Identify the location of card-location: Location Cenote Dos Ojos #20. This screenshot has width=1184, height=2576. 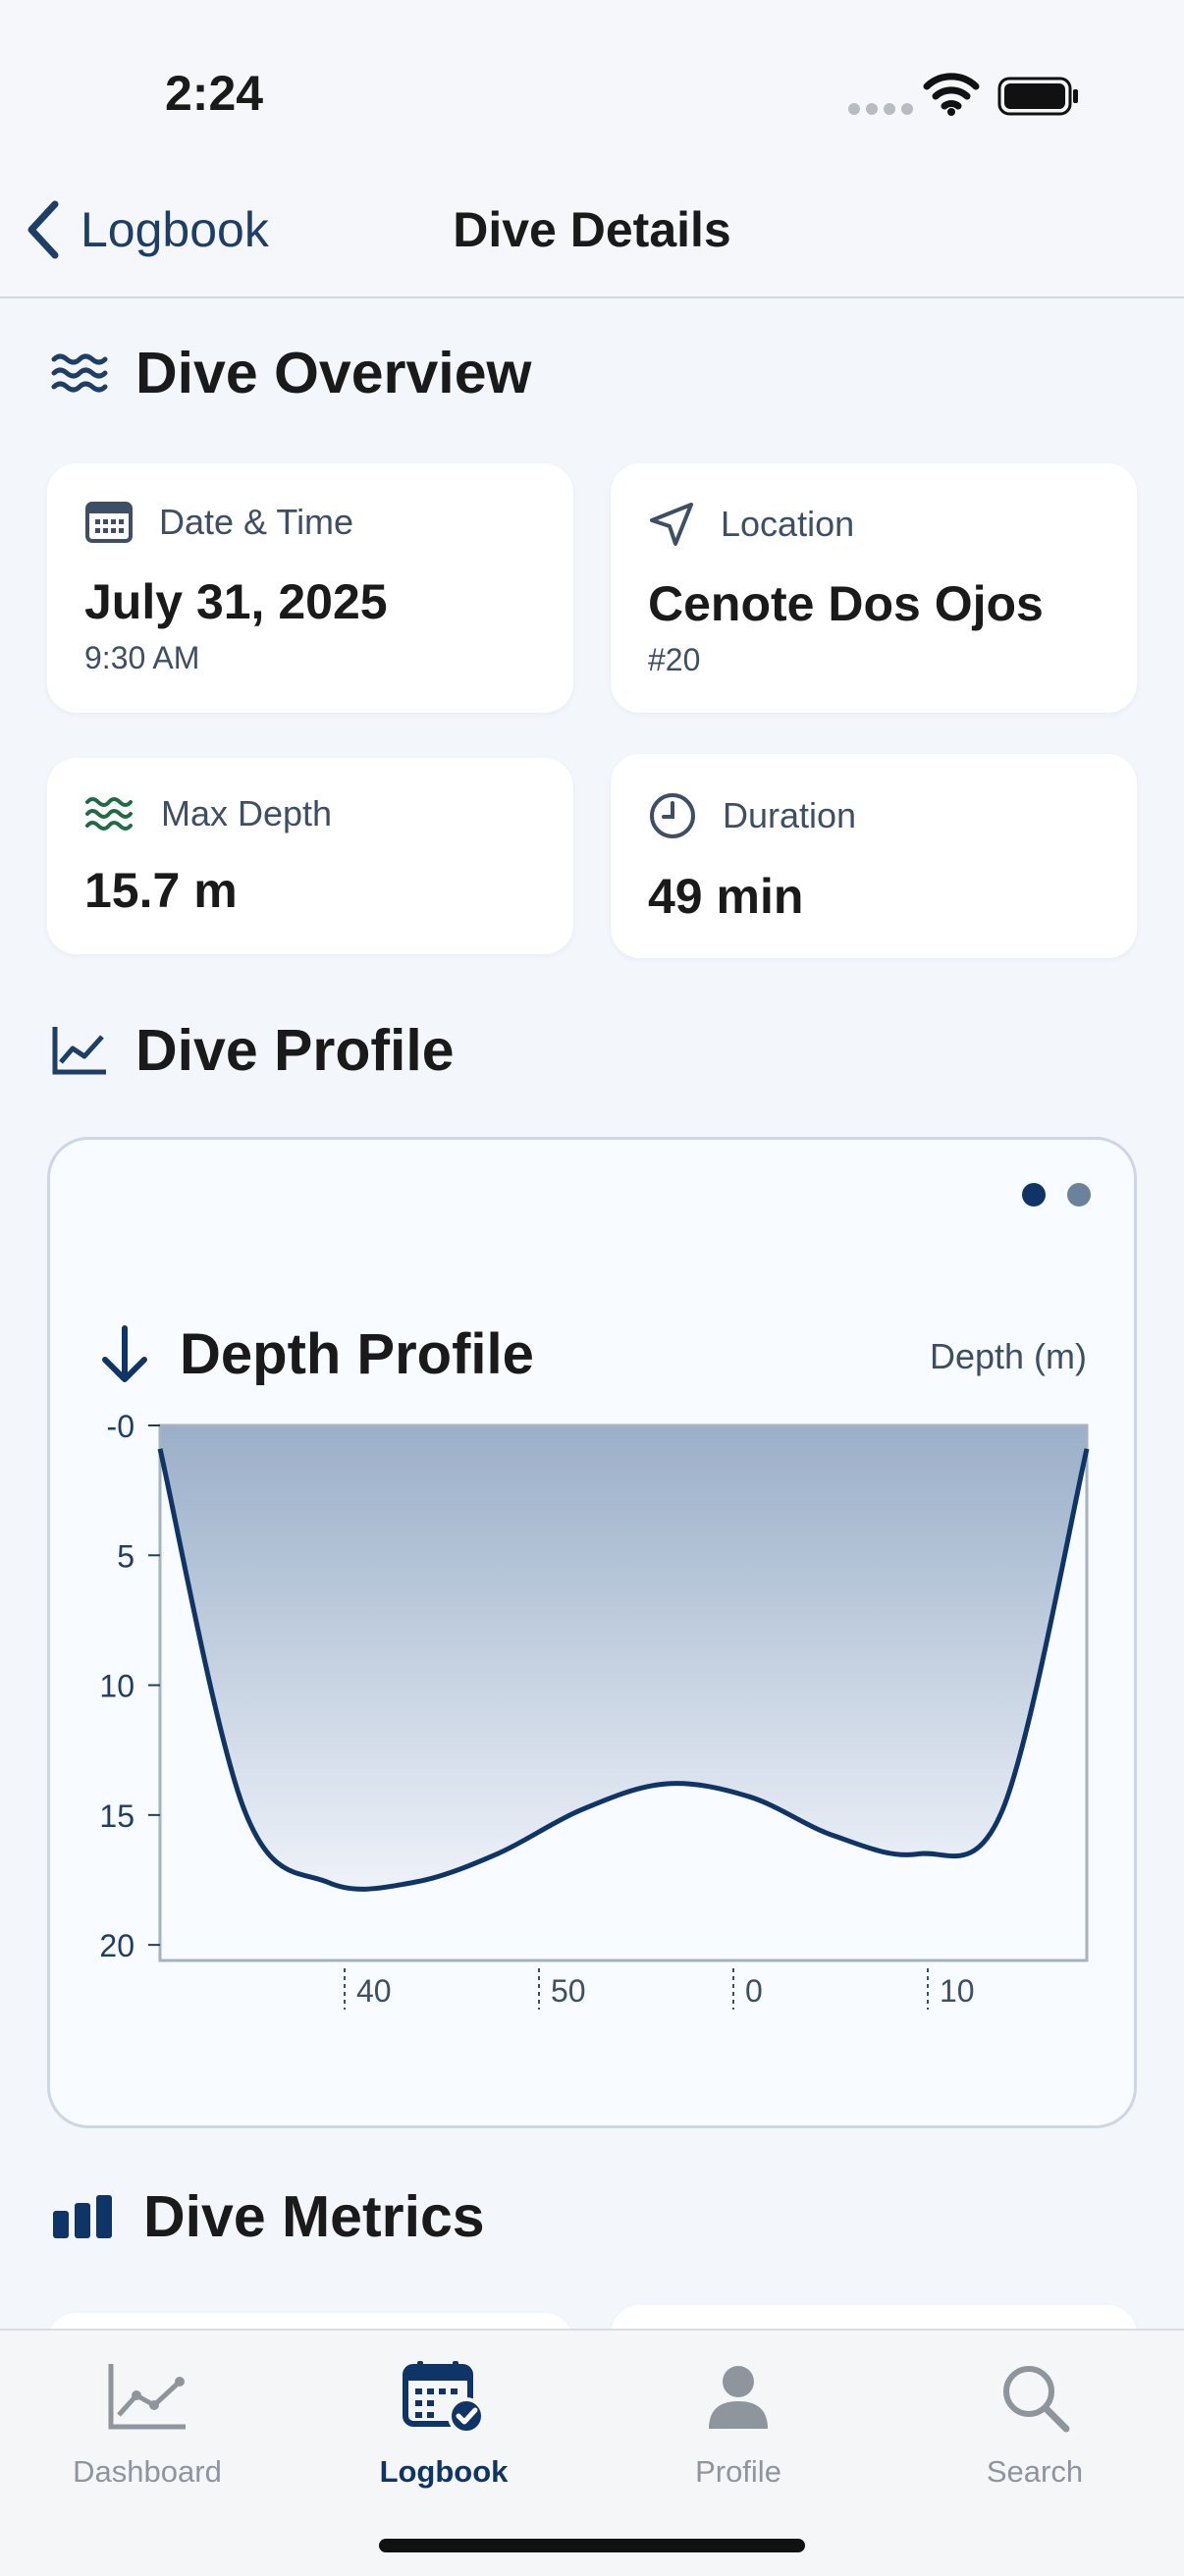
(874, 588).